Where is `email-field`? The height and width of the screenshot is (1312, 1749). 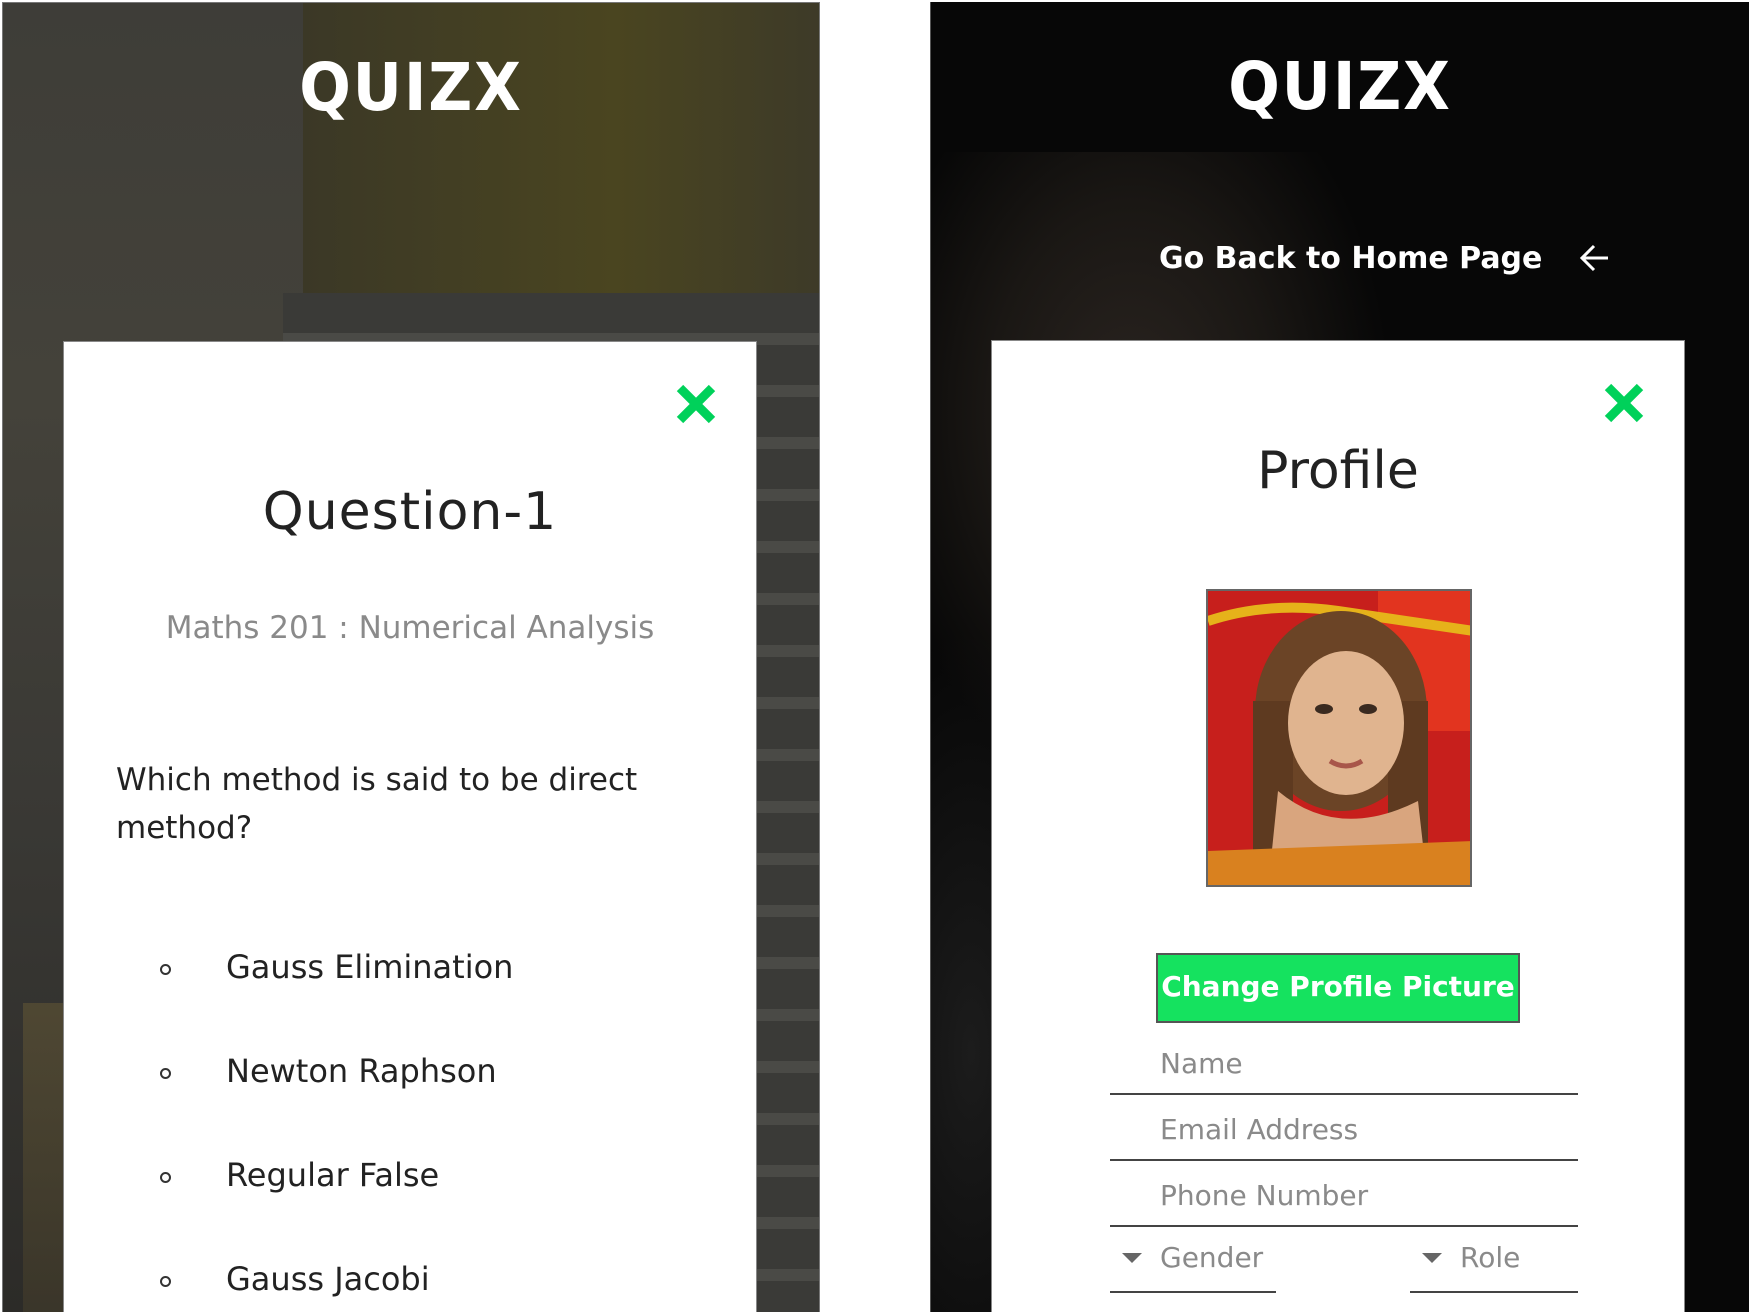 email-field is located at coordinates (1344, 1130).